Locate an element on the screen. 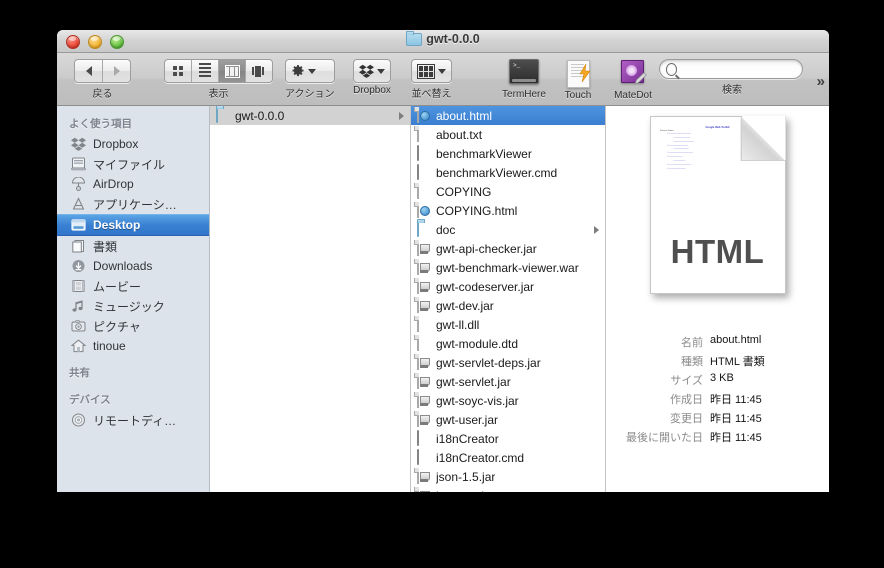 The image size is (884, 568). html-file-icon is located at coordinates (424, 115).